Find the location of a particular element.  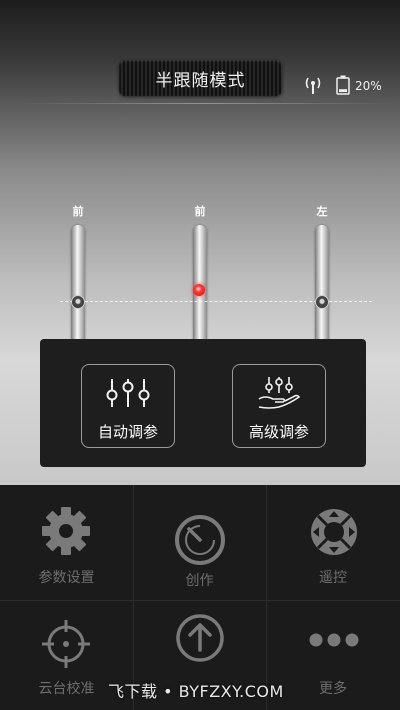

header-divider is located at coordinates (205, 103).